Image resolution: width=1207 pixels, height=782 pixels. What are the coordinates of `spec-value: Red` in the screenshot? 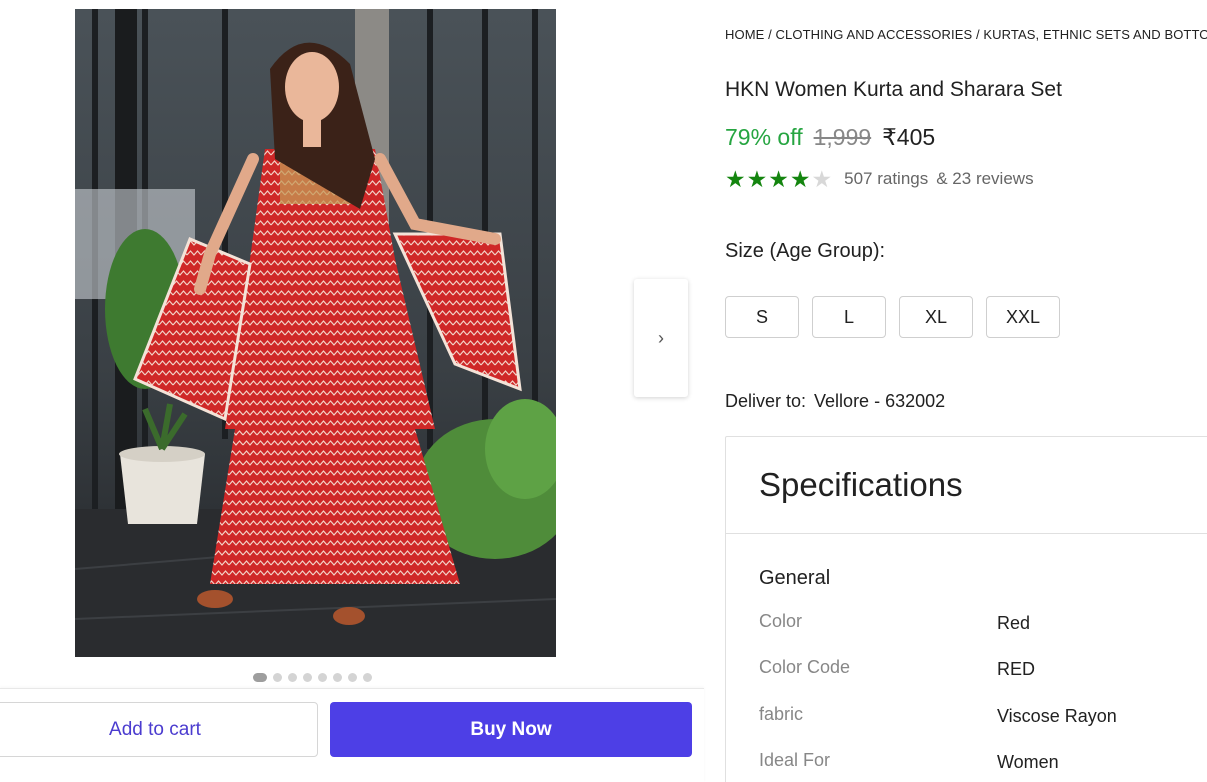 It's located at (1014, 623).